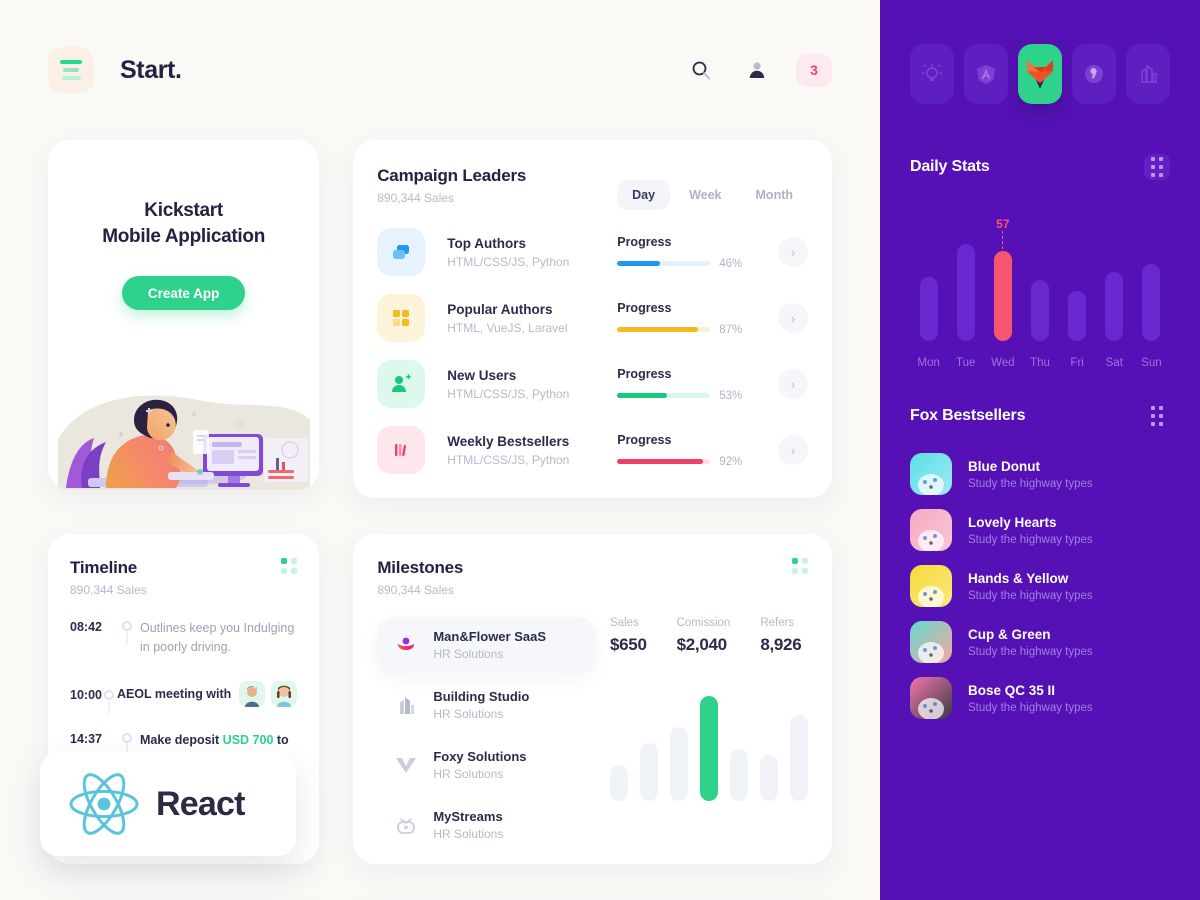 The height and width of the screenshot is (900, 1200). Describe the element at coordinates (1030, 651) in the screenshot. I see `bestseller-sub: Study the highway types` at that location.